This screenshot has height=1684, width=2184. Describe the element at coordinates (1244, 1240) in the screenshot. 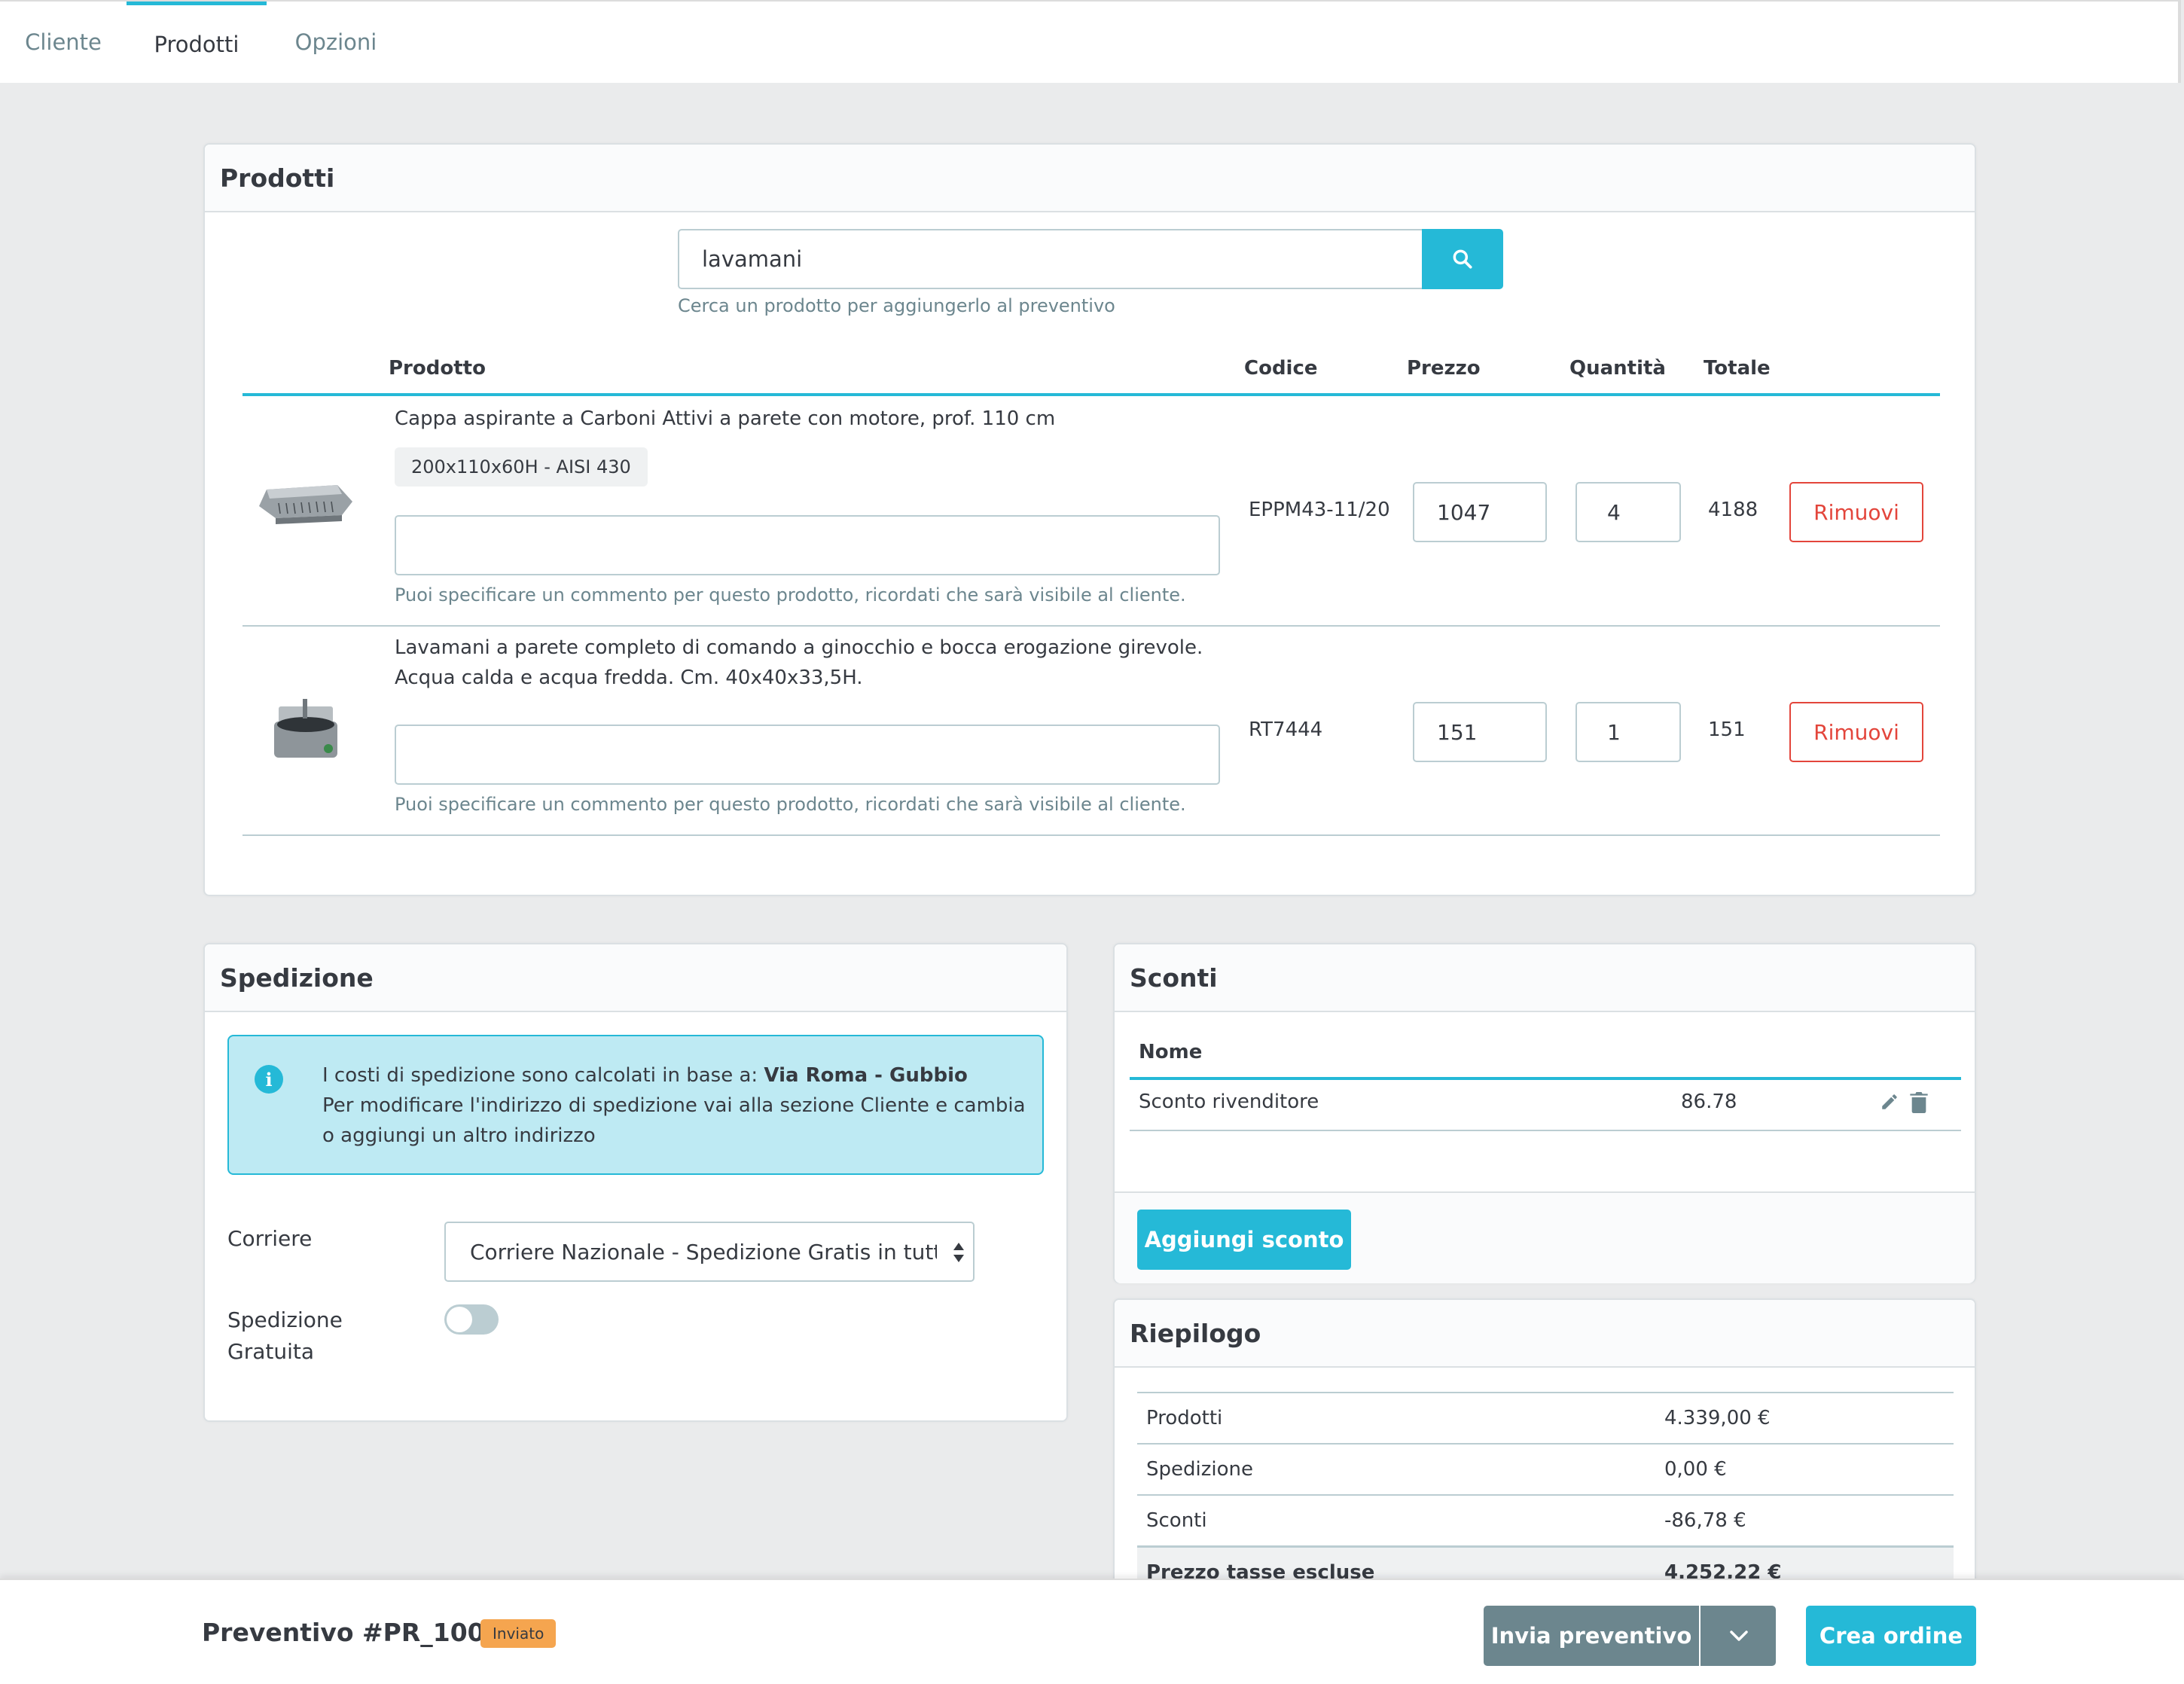

I see `add-discount-button: Aggiungi sconto` at that location.